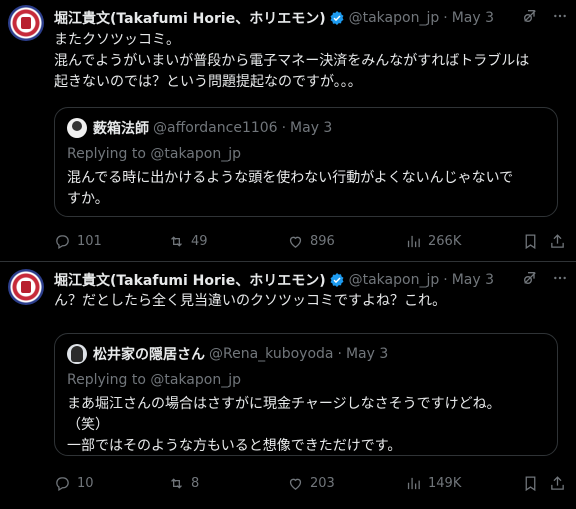 This screenshot has height=509, width=576. I want to click on tweet-text-line: またクソツッコミ。, so click(117, 40).